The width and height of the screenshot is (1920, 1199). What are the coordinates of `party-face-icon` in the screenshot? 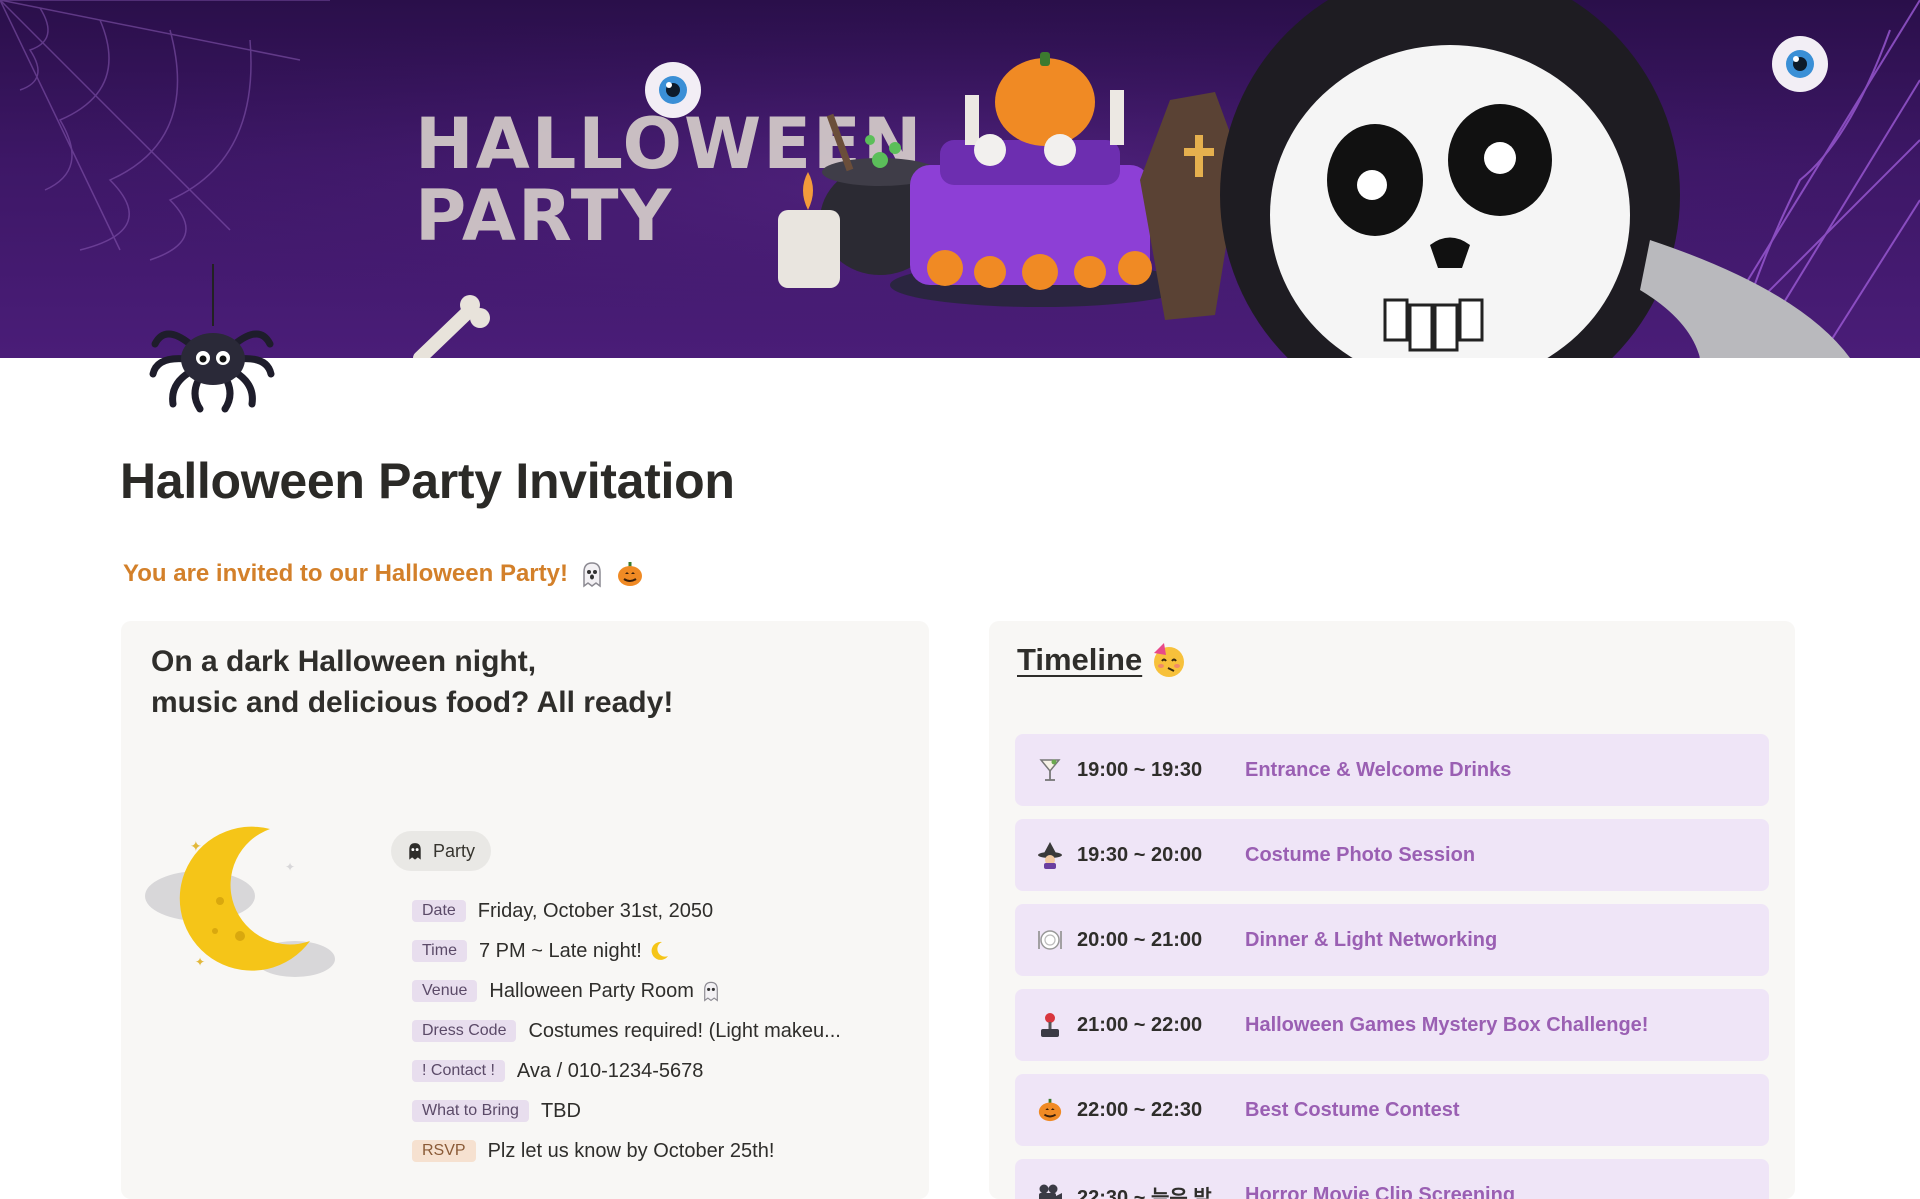 It's located at (1169, 660).